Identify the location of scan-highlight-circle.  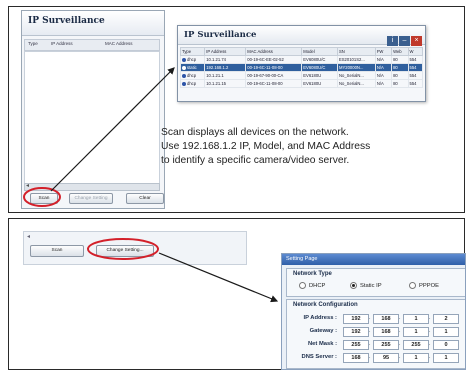
(42, 197).